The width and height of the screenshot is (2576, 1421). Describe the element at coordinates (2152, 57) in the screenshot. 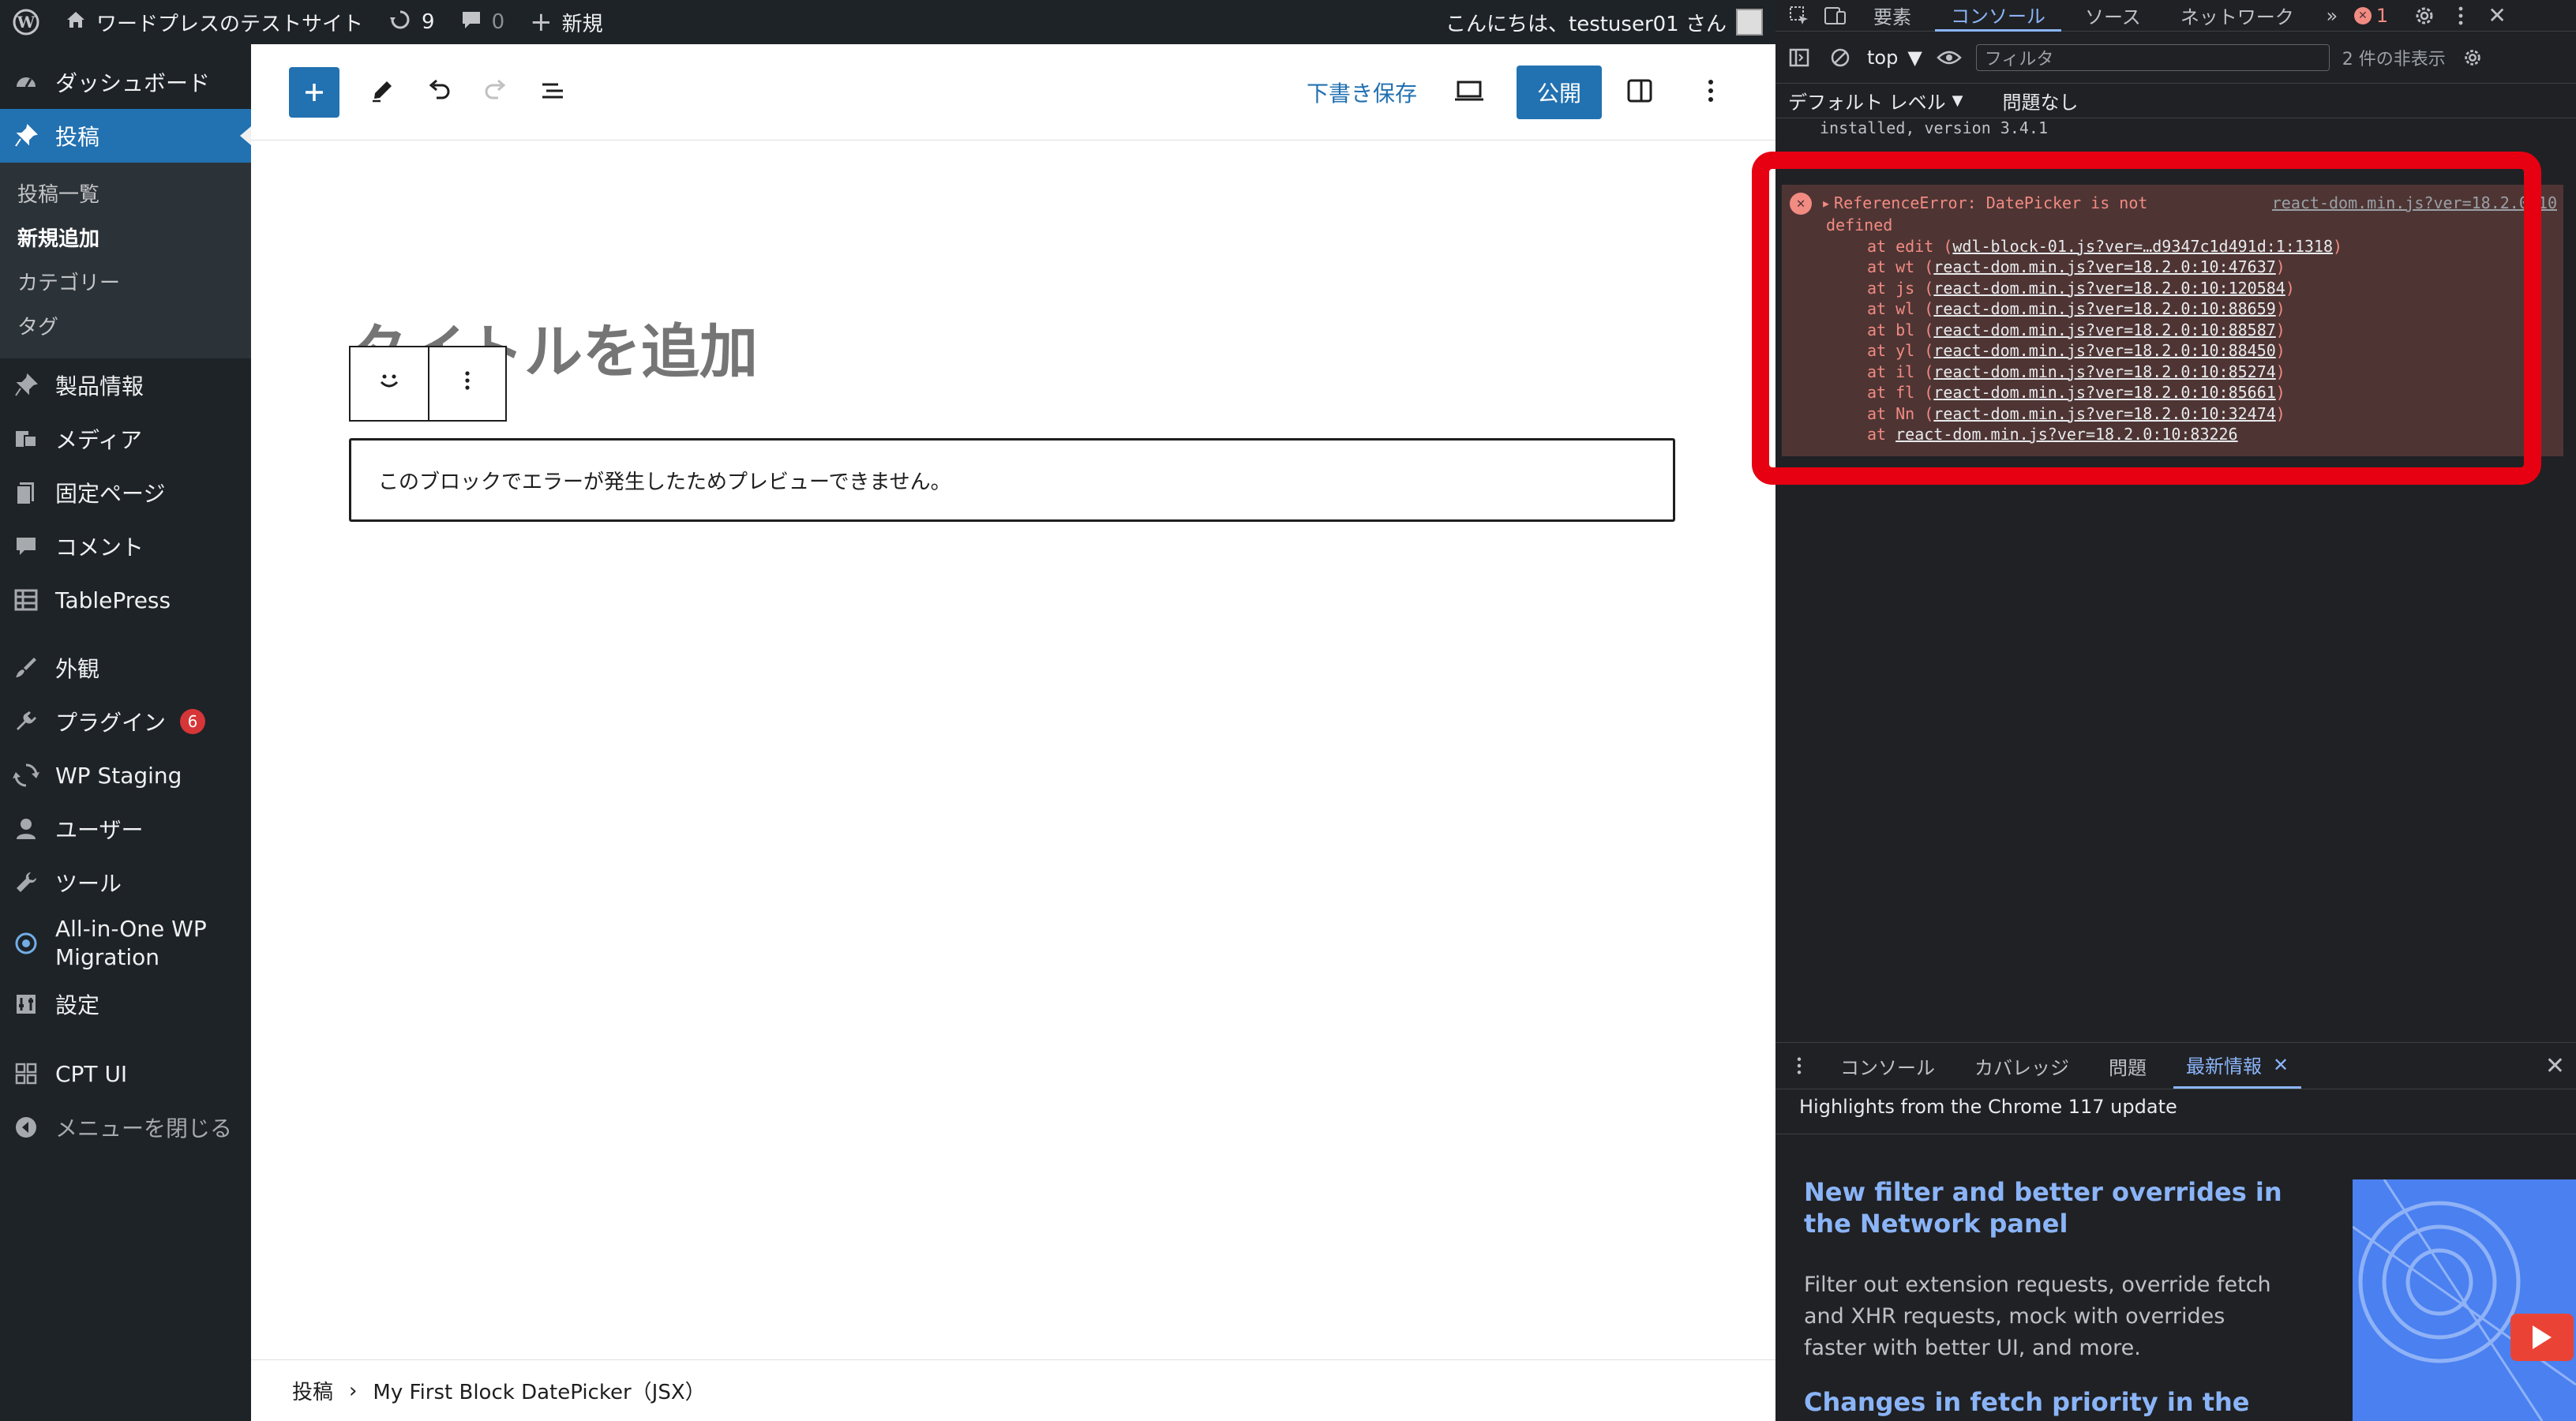

I see `console-filter-input: フィルタ` at that location.